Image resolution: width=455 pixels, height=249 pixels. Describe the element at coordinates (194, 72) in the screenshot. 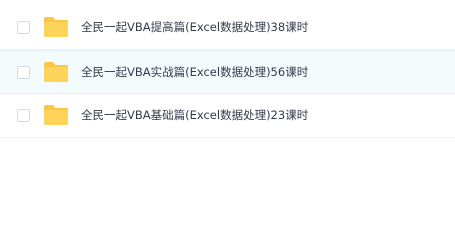

I see `file-name: 全民一起VBA实战篇(Excel数据处理)56课时` at that location.